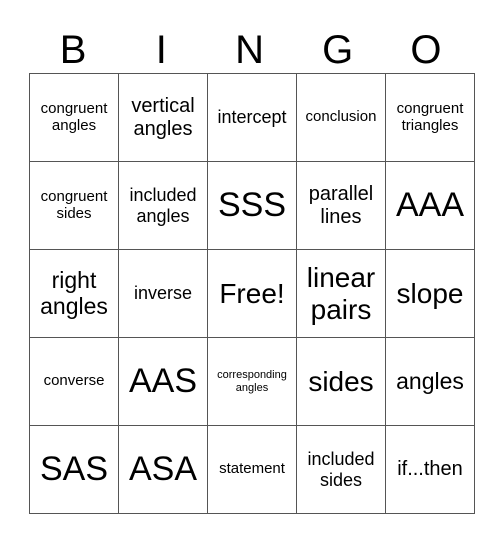 This screenshot has width=500, height=544. What do you see at coordinates (163, 117) in the screenshot?
I see `bingo-cell: vertical angles` at bounding box center [163, 117].